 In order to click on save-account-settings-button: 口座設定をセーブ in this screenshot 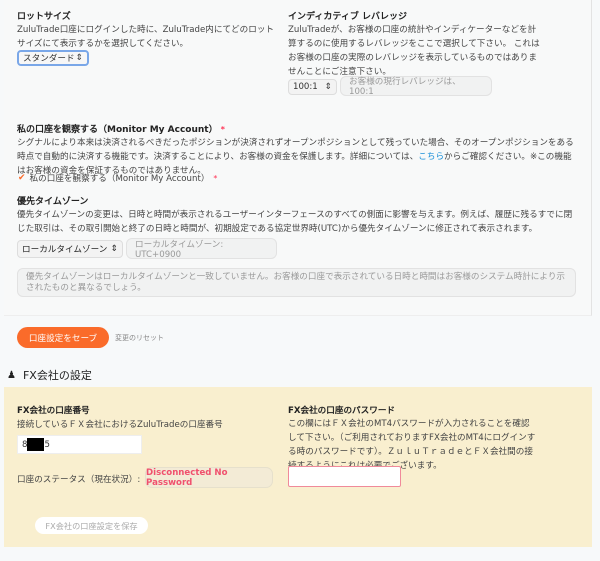, I will do `click(63, 337)`.